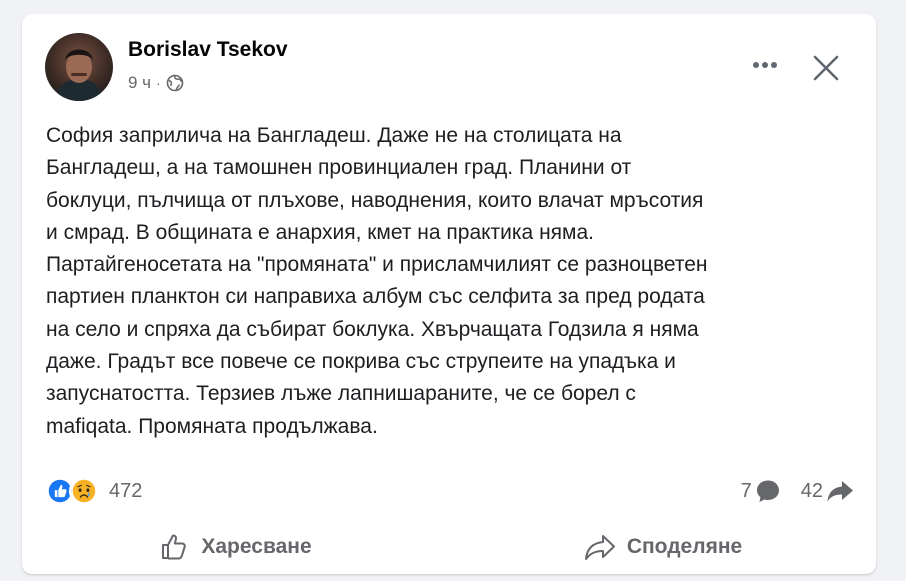 The image size is (906, 581). What do you see at coordinates (126, 490) in the screenshot?
I see `reaction-count: 472` at bounding box center [126, 490].